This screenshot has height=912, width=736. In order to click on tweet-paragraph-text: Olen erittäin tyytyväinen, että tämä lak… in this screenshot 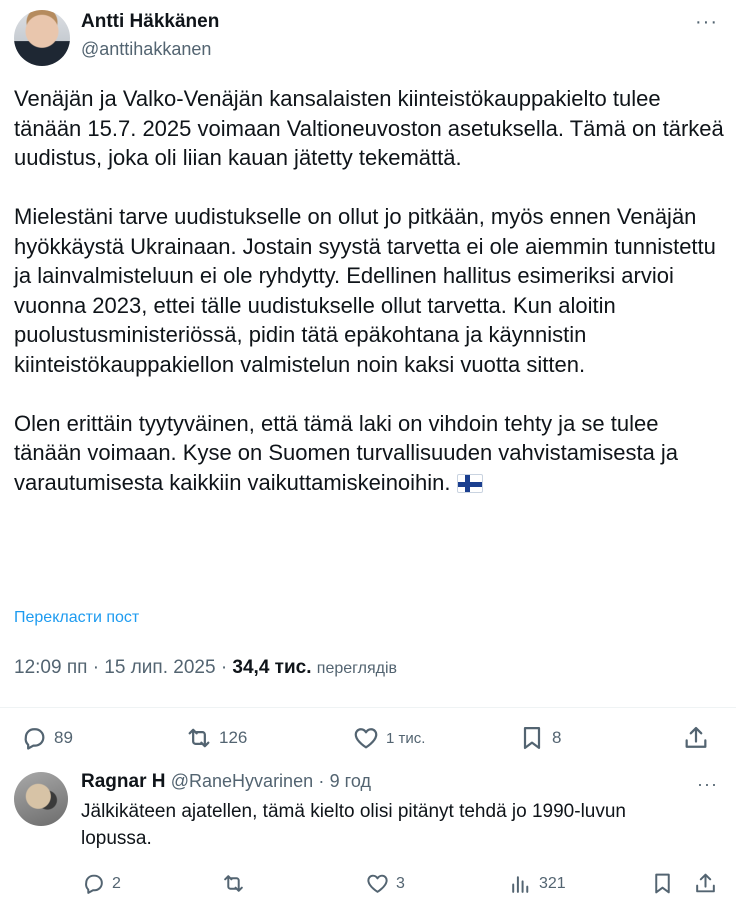, I will do `click(346, 452)`.